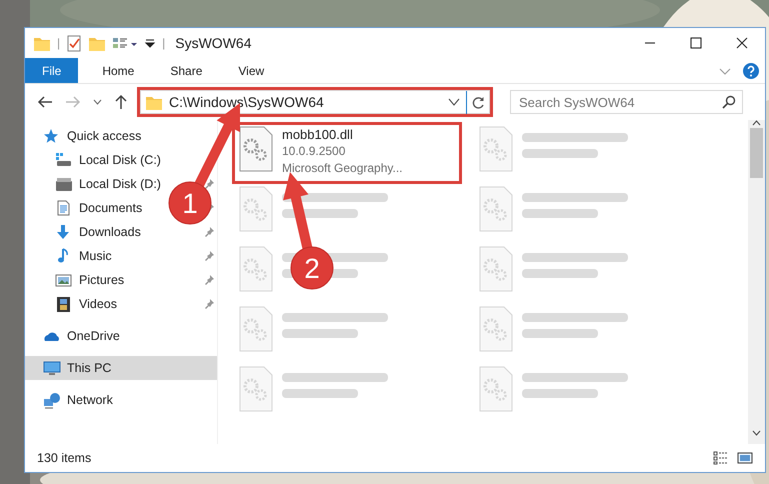  Describe the element at coordinates (312, 268) in the screenshot. I see `callout-marker: 2` at that location.